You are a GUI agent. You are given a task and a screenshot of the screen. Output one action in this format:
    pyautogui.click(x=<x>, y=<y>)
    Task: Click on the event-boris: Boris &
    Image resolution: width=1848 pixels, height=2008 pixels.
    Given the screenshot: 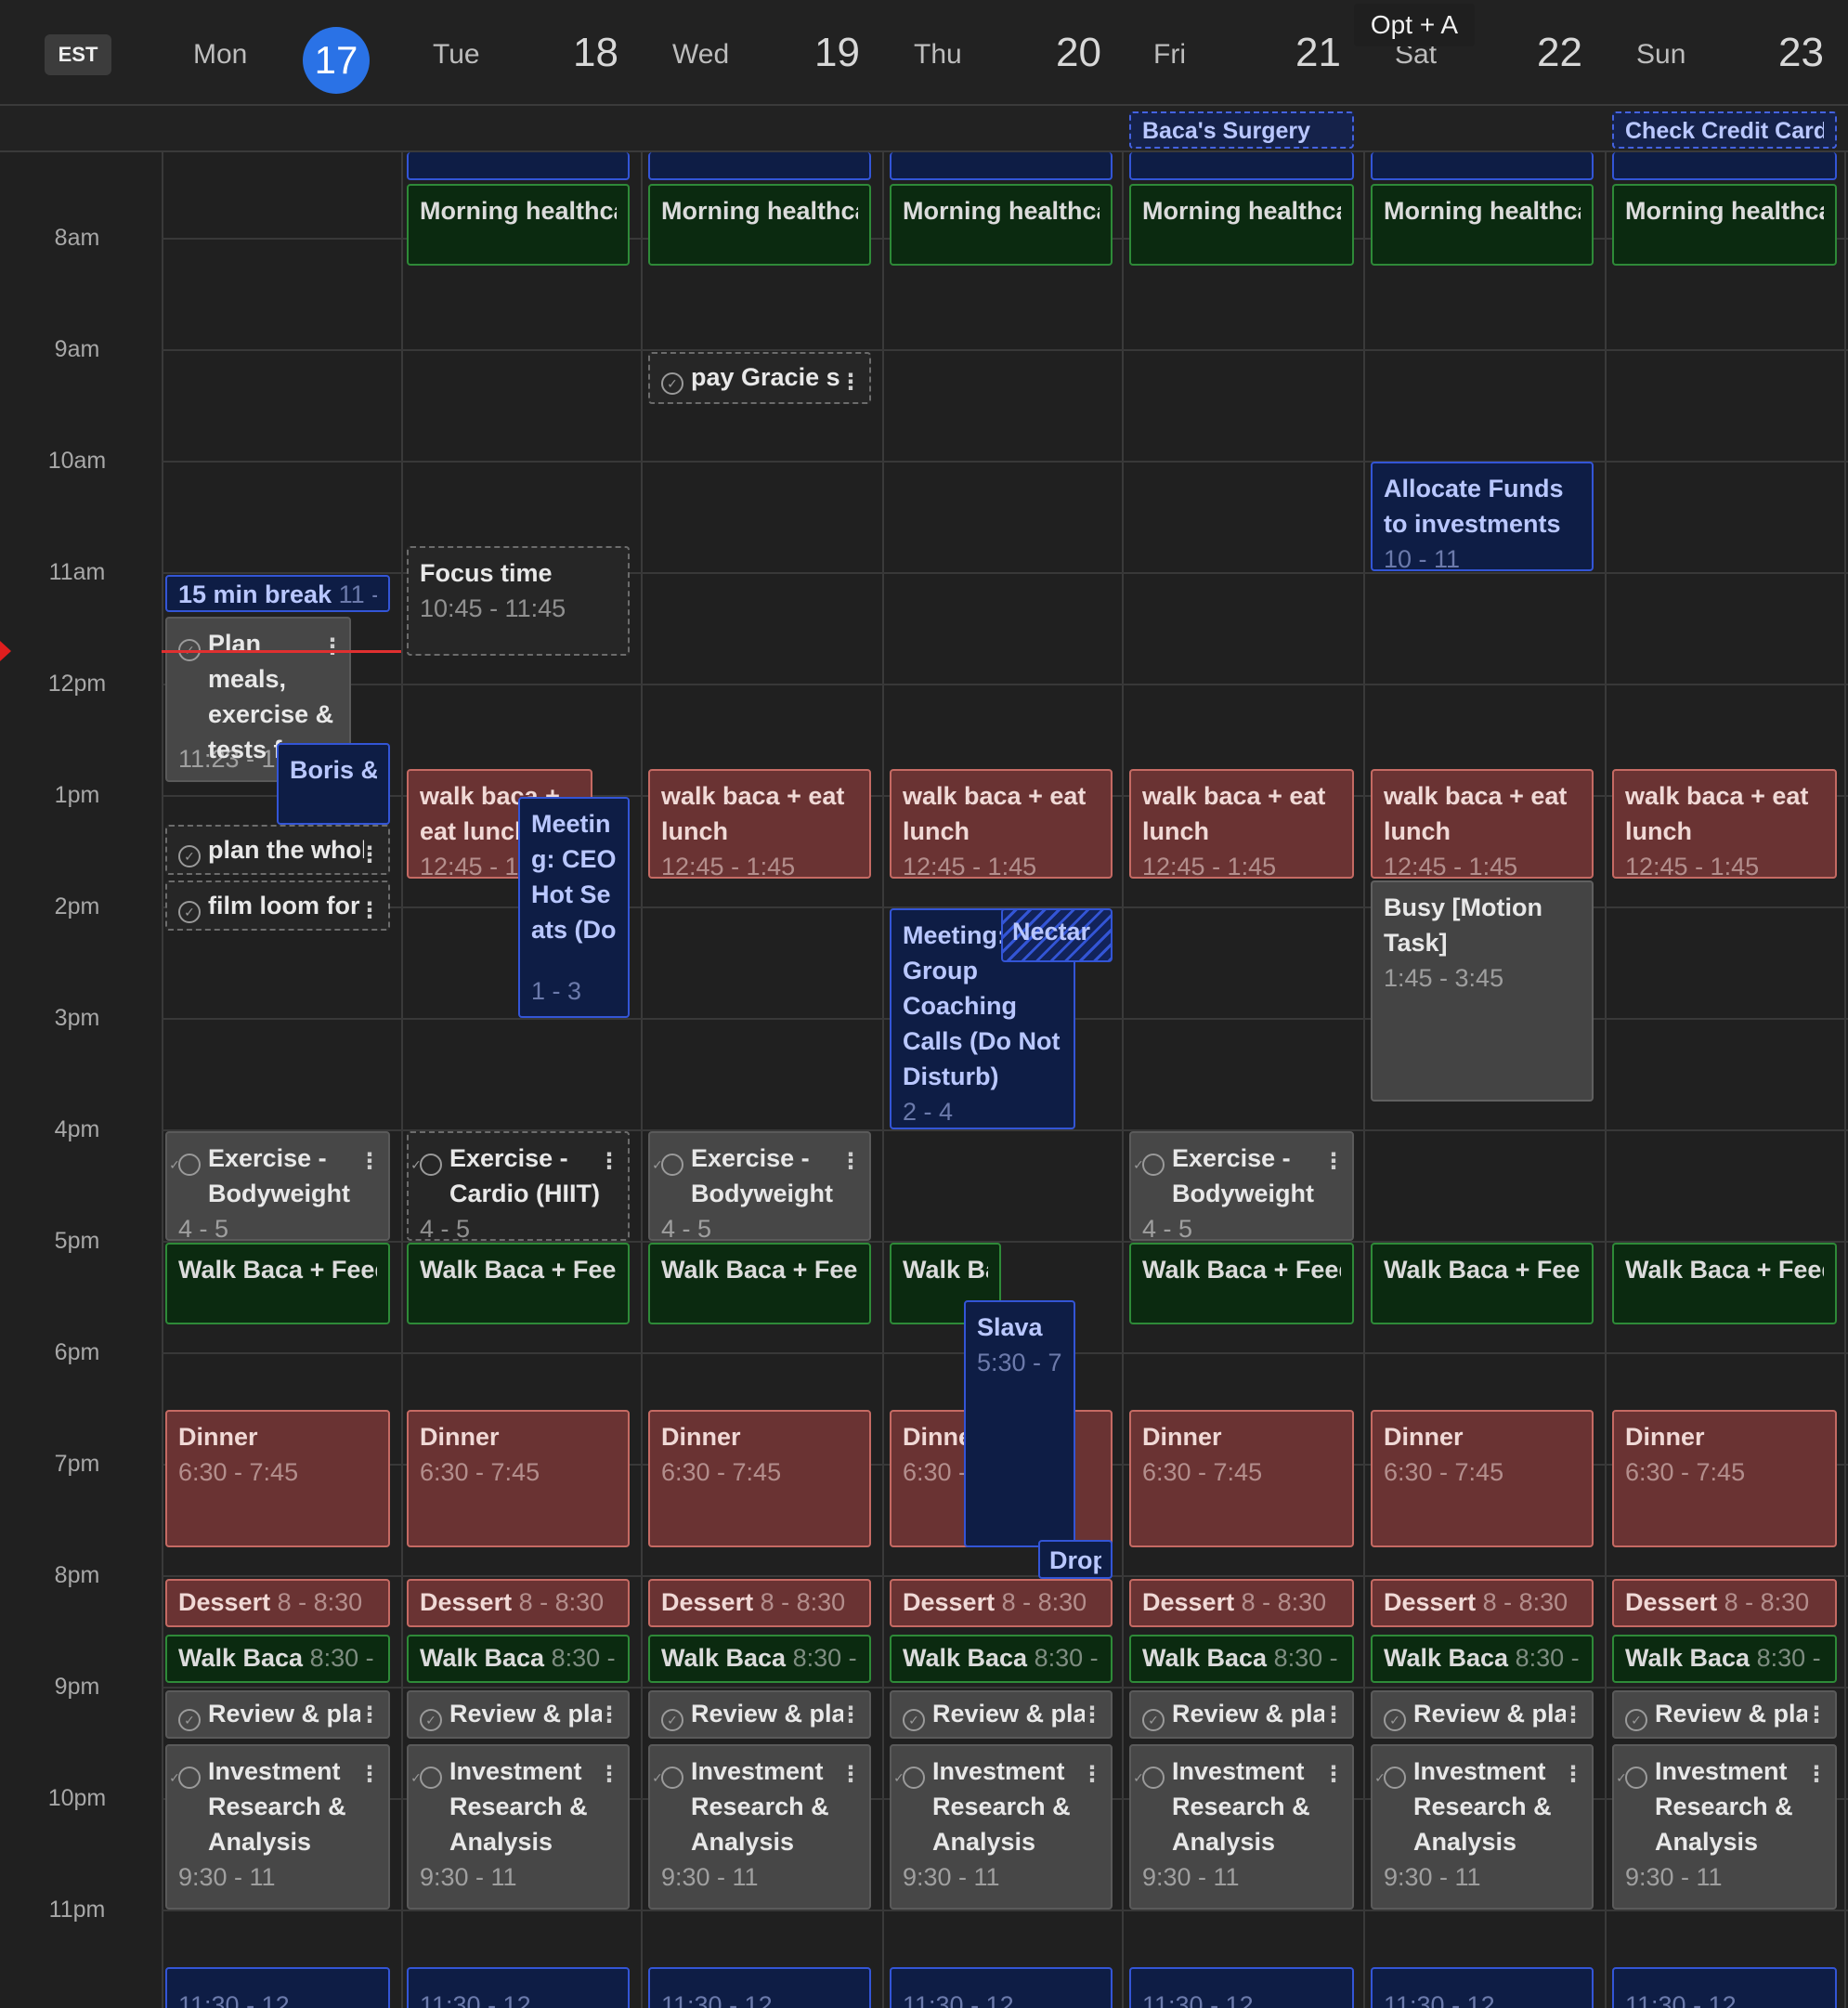 What is the action you would take?
    pyautogui.click(x=333, y=784)
    